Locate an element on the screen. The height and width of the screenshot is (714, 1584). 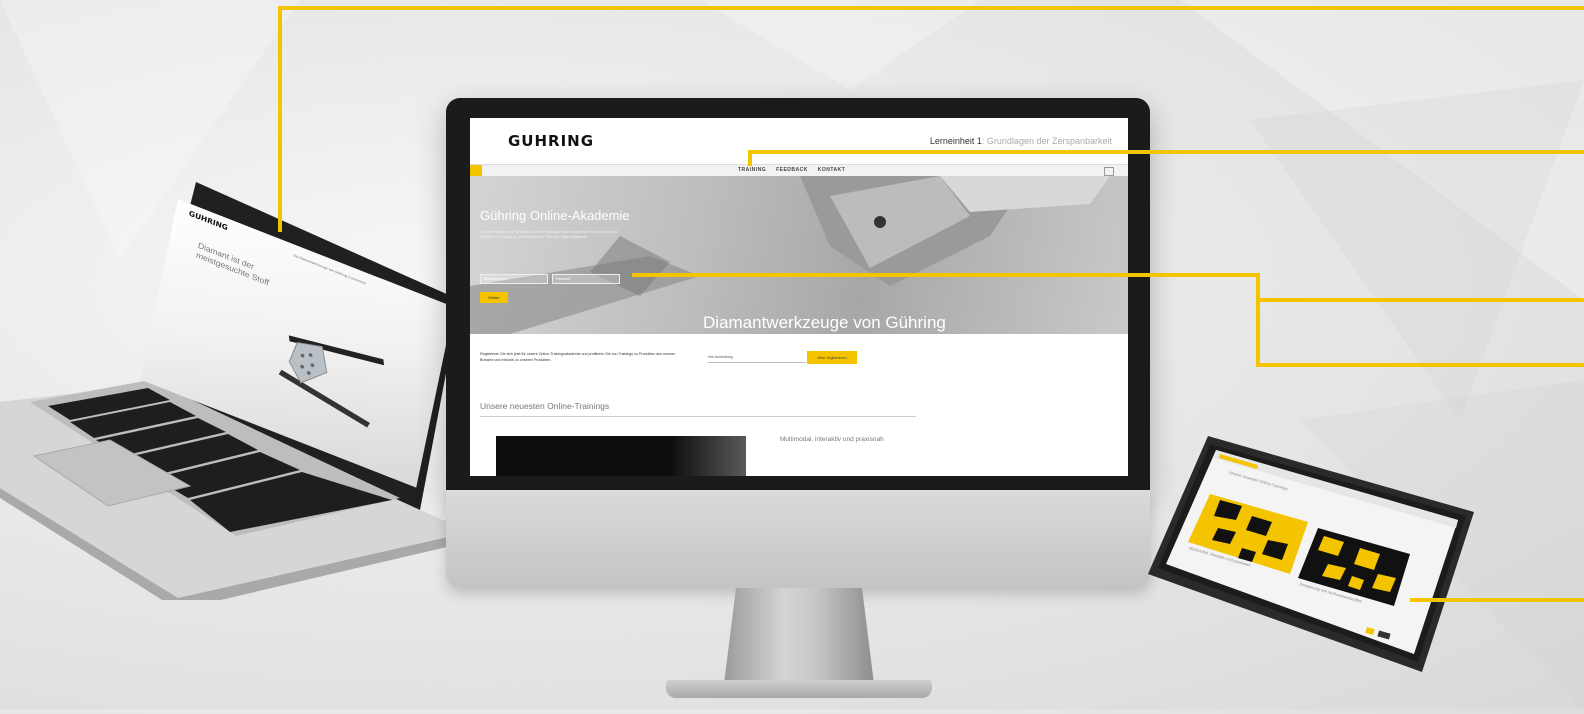
training-teaser: Multimodal, interaktiv und praxisnah is located at coordinates (832, 439).